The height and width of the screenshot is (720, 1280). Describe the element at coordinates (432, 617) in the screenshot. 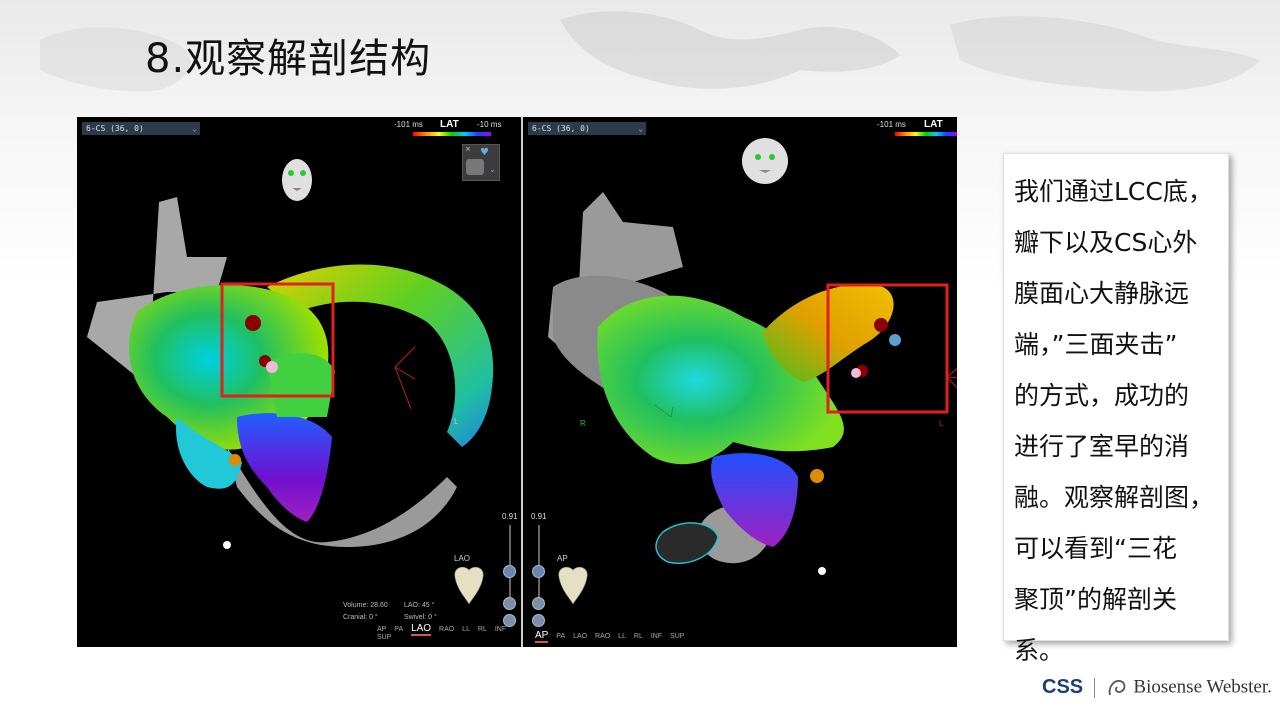

I see `swivel-value: 0 °` at that location.